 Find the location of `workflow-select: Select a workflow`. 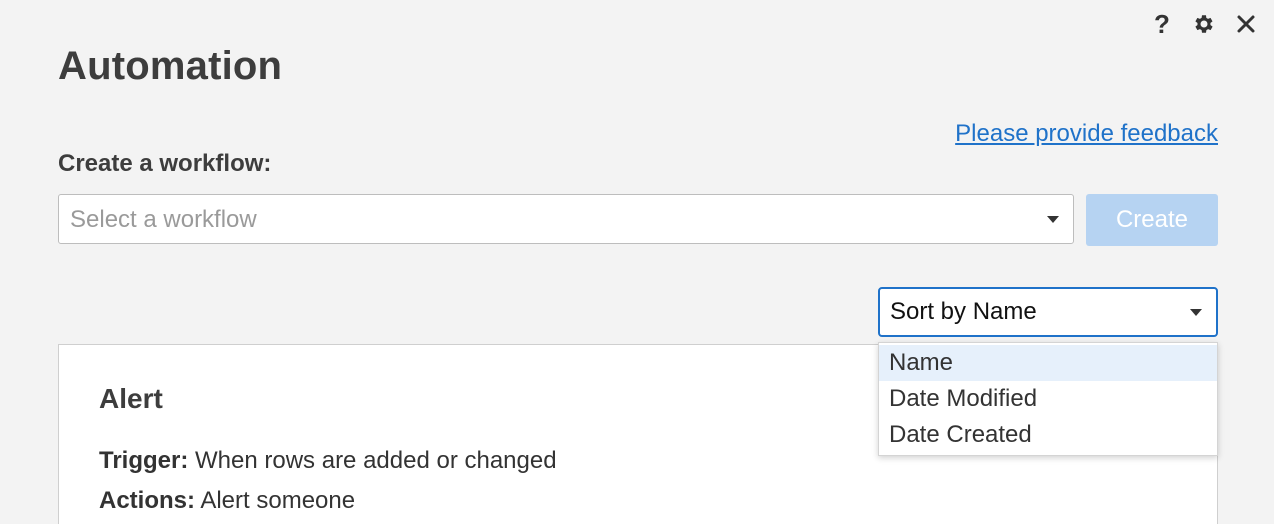

workflow-select: Select a workflow is located at coordinates (566, 219).